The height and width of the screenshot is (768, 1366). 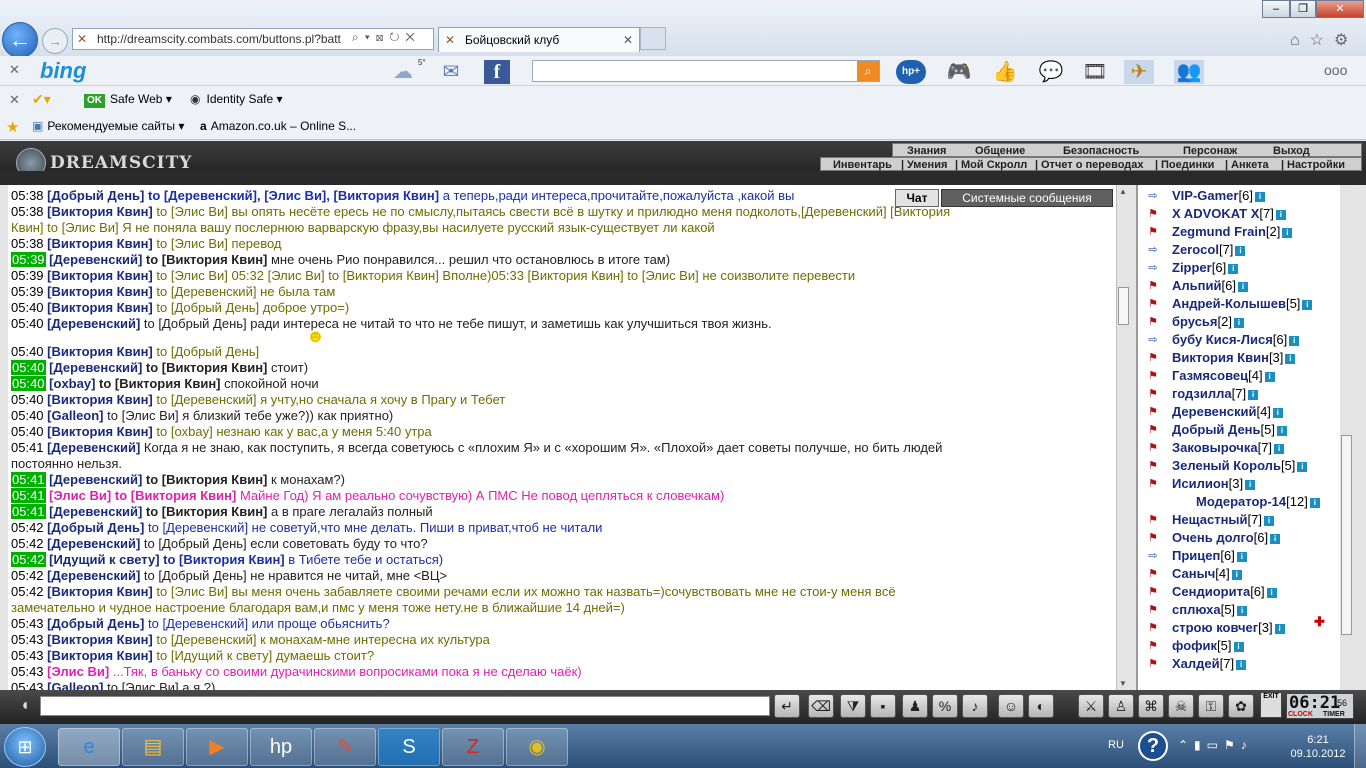 I want to click on menu-bezopasnost: Безопасность, so click(x=1101, y=151).